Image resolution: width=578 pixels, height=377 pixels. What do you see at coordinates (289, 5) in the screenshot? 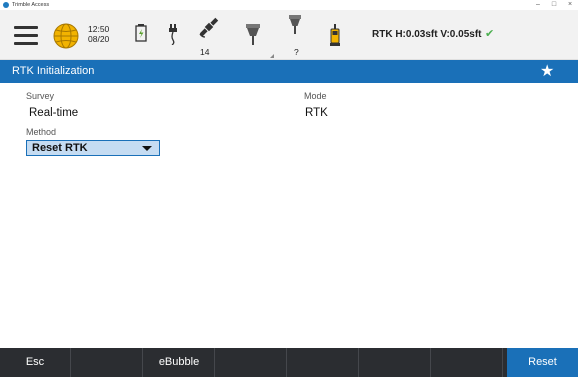
I see `window-title-bar: Trimble Access – □ ×` at bounding box center [289, 5].